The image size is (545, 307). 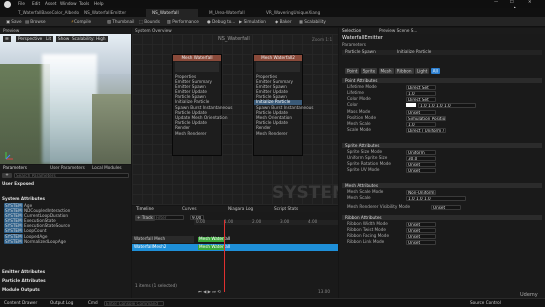 What do you see at coordinates (189, 209) in the screenshot?
I see `tab-curves: Curves` at bounding box center [189, 209].